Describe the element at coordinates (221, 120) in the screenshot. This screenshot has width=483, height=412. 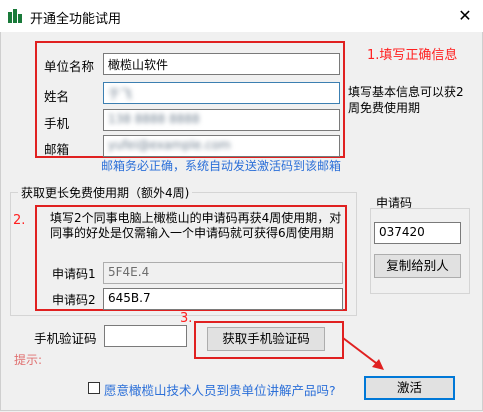
I see `phone-input: 138 8888 8888` at that location.